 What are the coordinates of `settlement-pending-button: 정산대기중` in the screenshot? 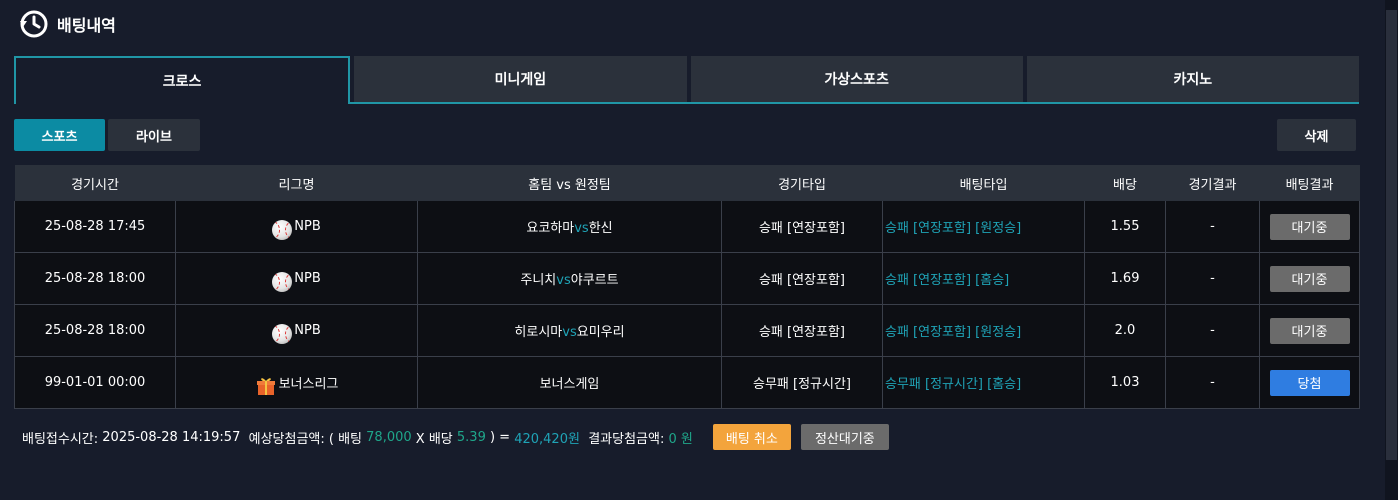 It's located at (844, 437).